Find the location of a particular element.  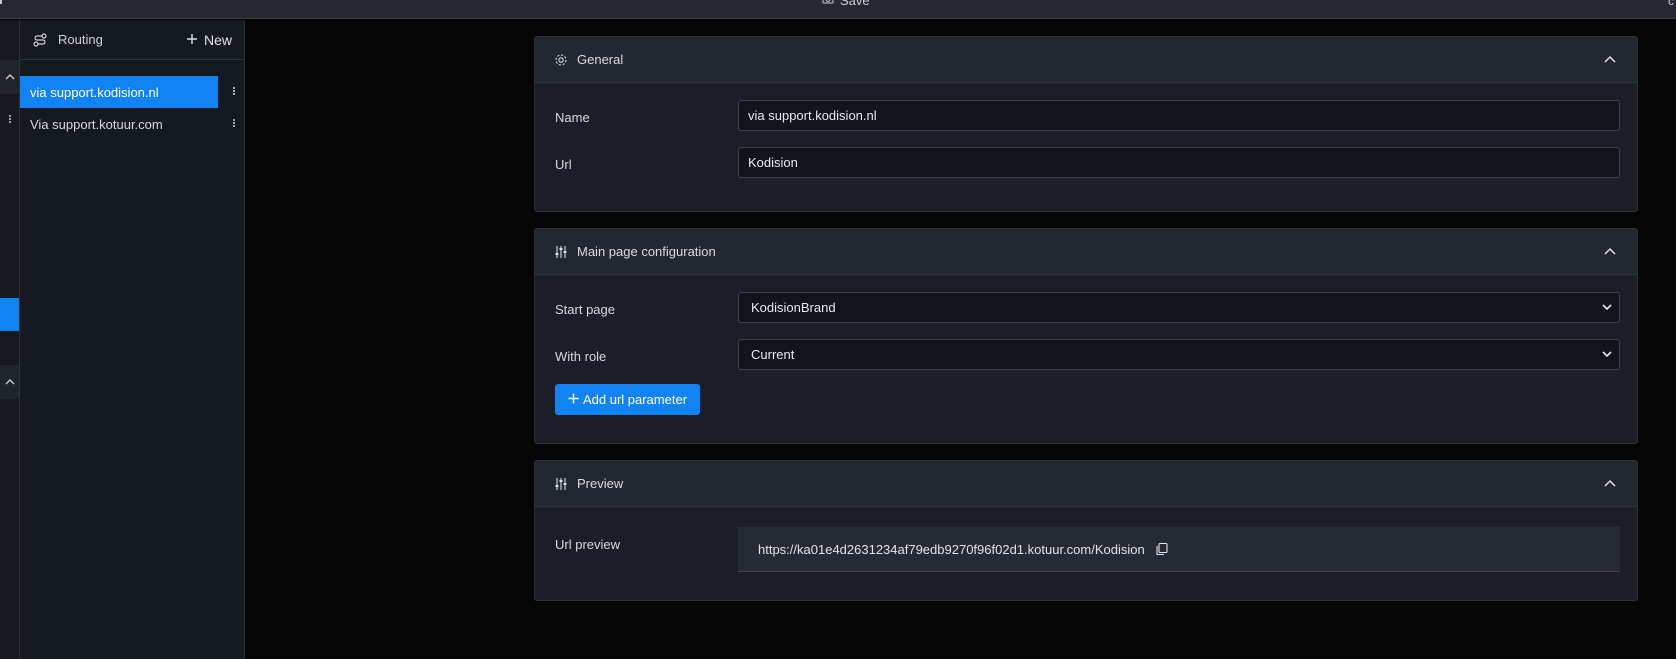

start-page-select: KodisionBrand is located at coordinates (1179, 307).